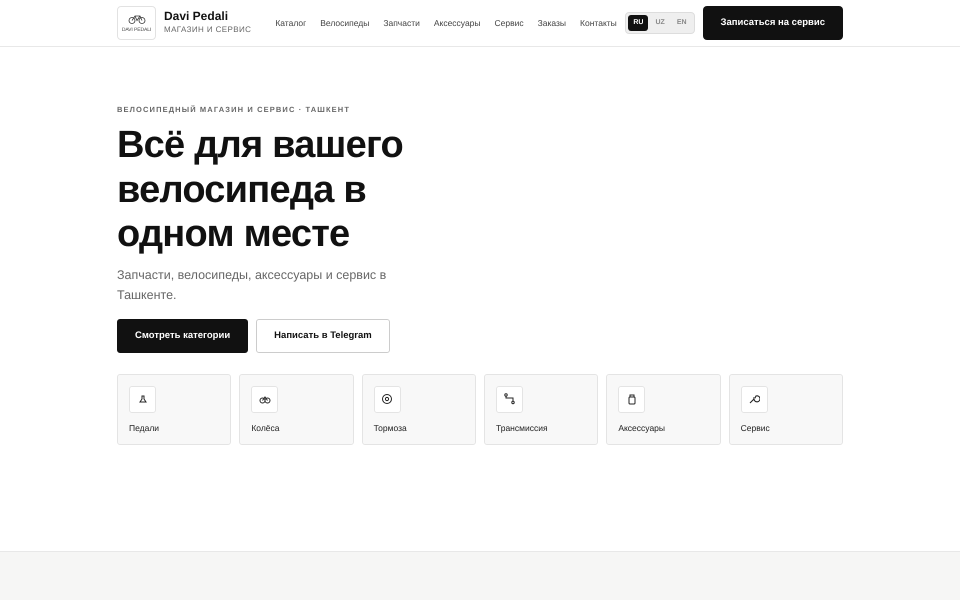 This screenshot has width=960, height=600. What do you see at coordinates (632, 399) in the screenshot?
I see `bottle-icon` at bounding box center [632, 399].